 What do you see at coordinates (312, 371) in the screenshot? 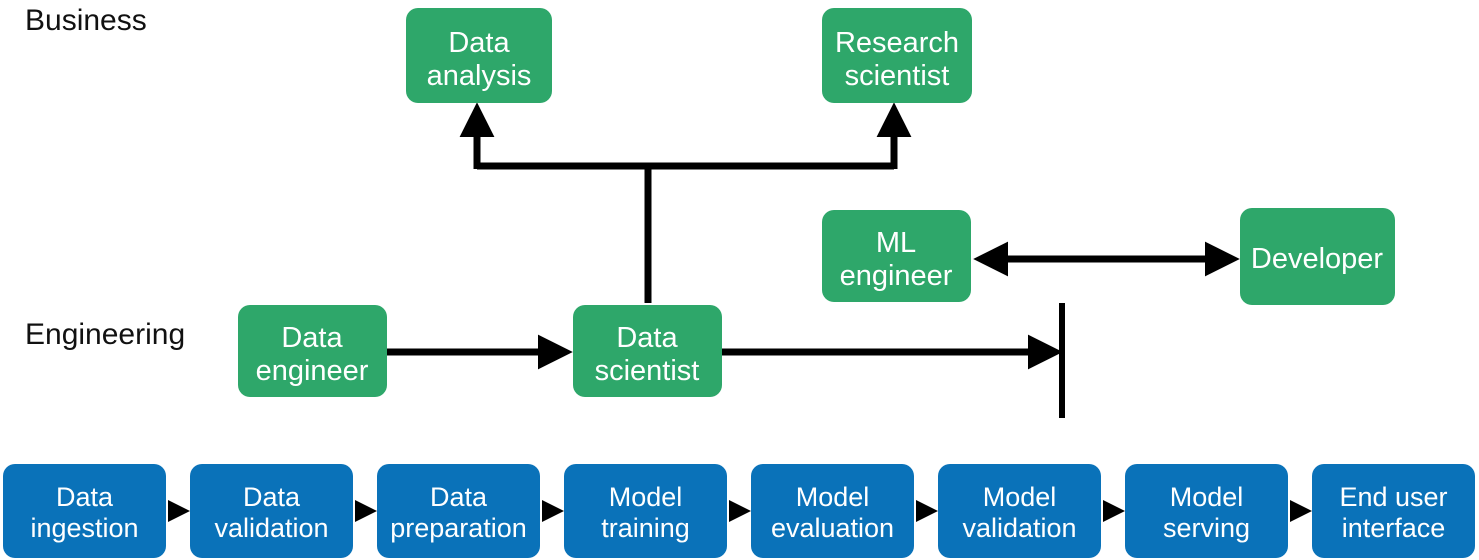
I see `node-data-engineer-label-line2: engineer` at bounding box center [312, 371].